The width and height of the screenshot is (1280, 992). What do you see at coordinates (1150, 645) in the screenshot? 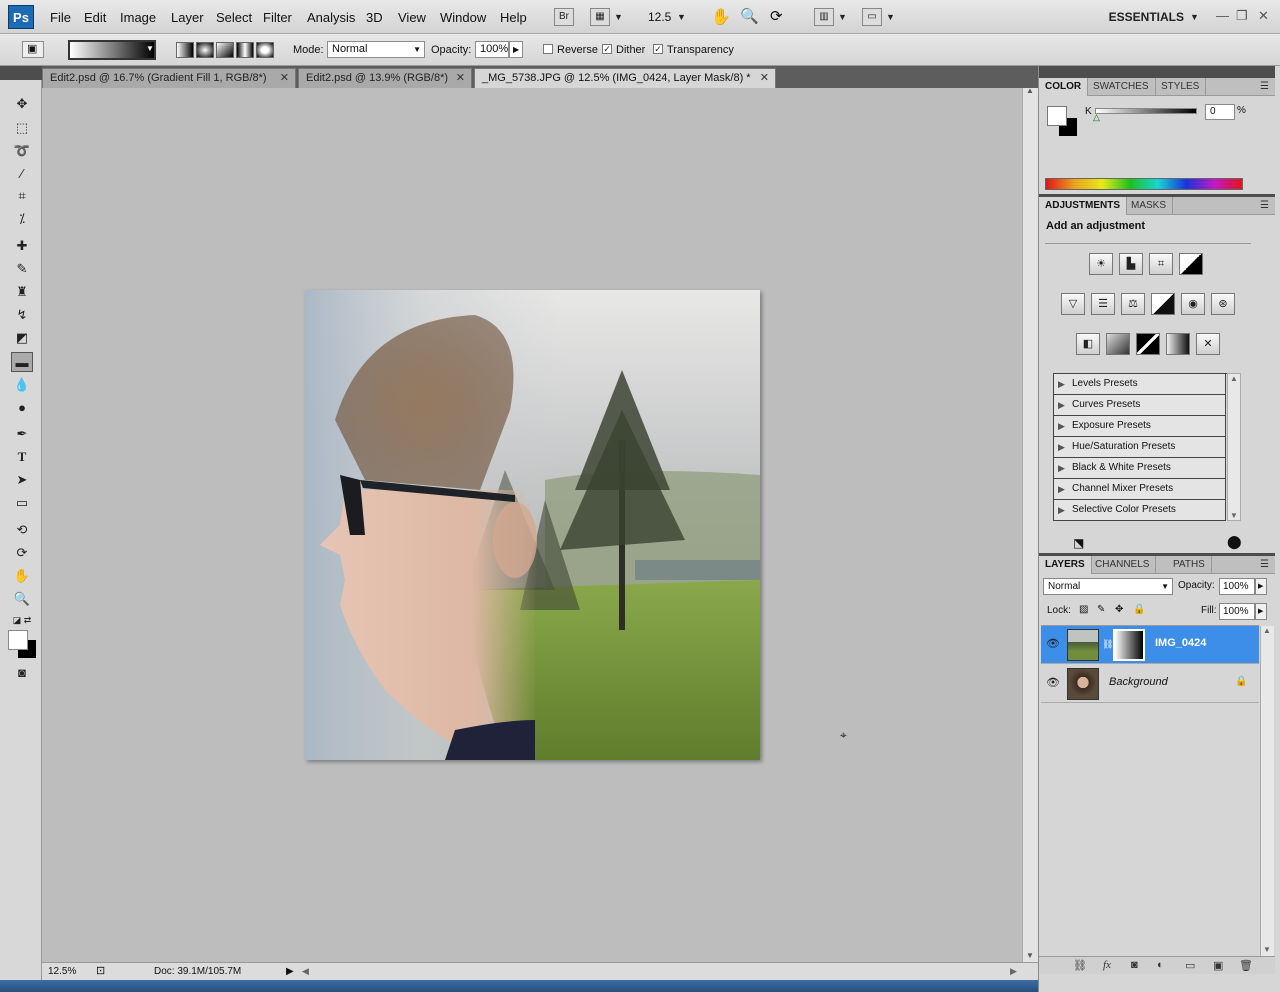
I see `layer-row-img-0424: 👁 ⛓ IMG_0424` at bounding box center [1150, 645].